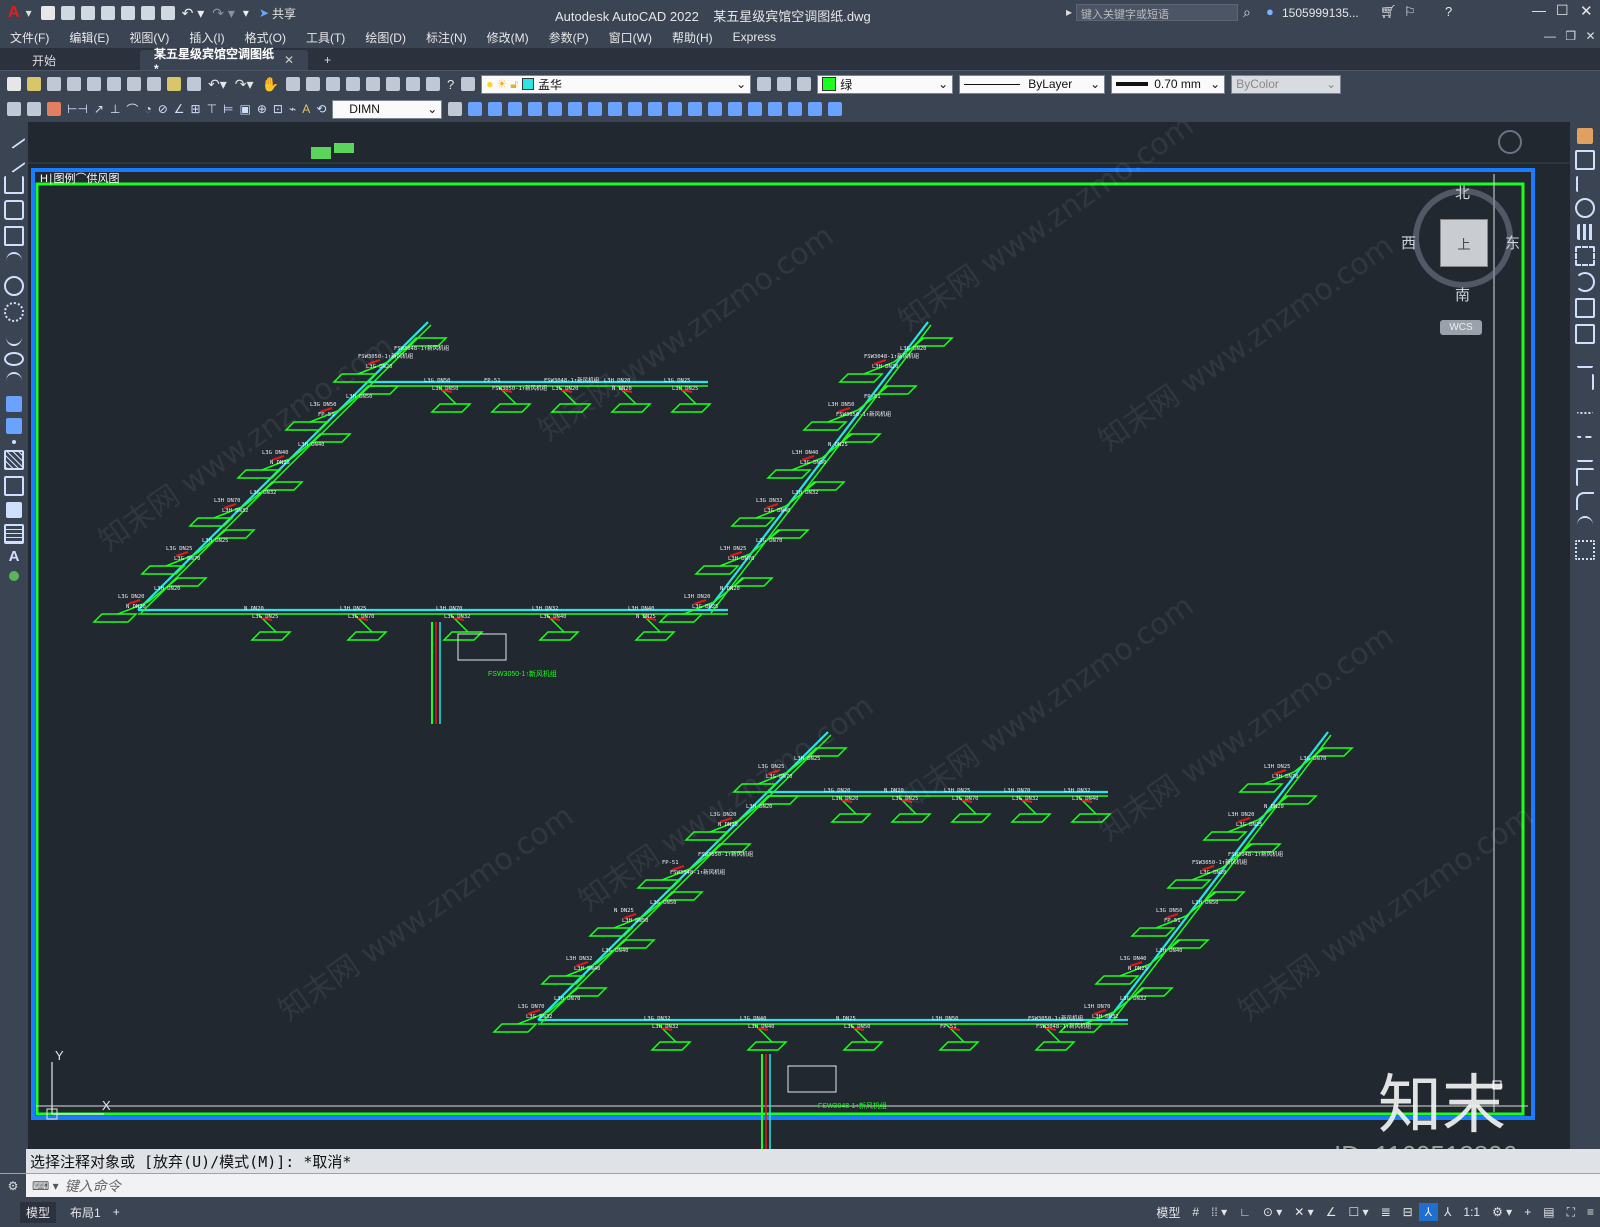  What do you see at coordinates (244, 84) in the screenshot?
I see `tb-redo-icon: ↷▾` at bounding box center [244, 84].